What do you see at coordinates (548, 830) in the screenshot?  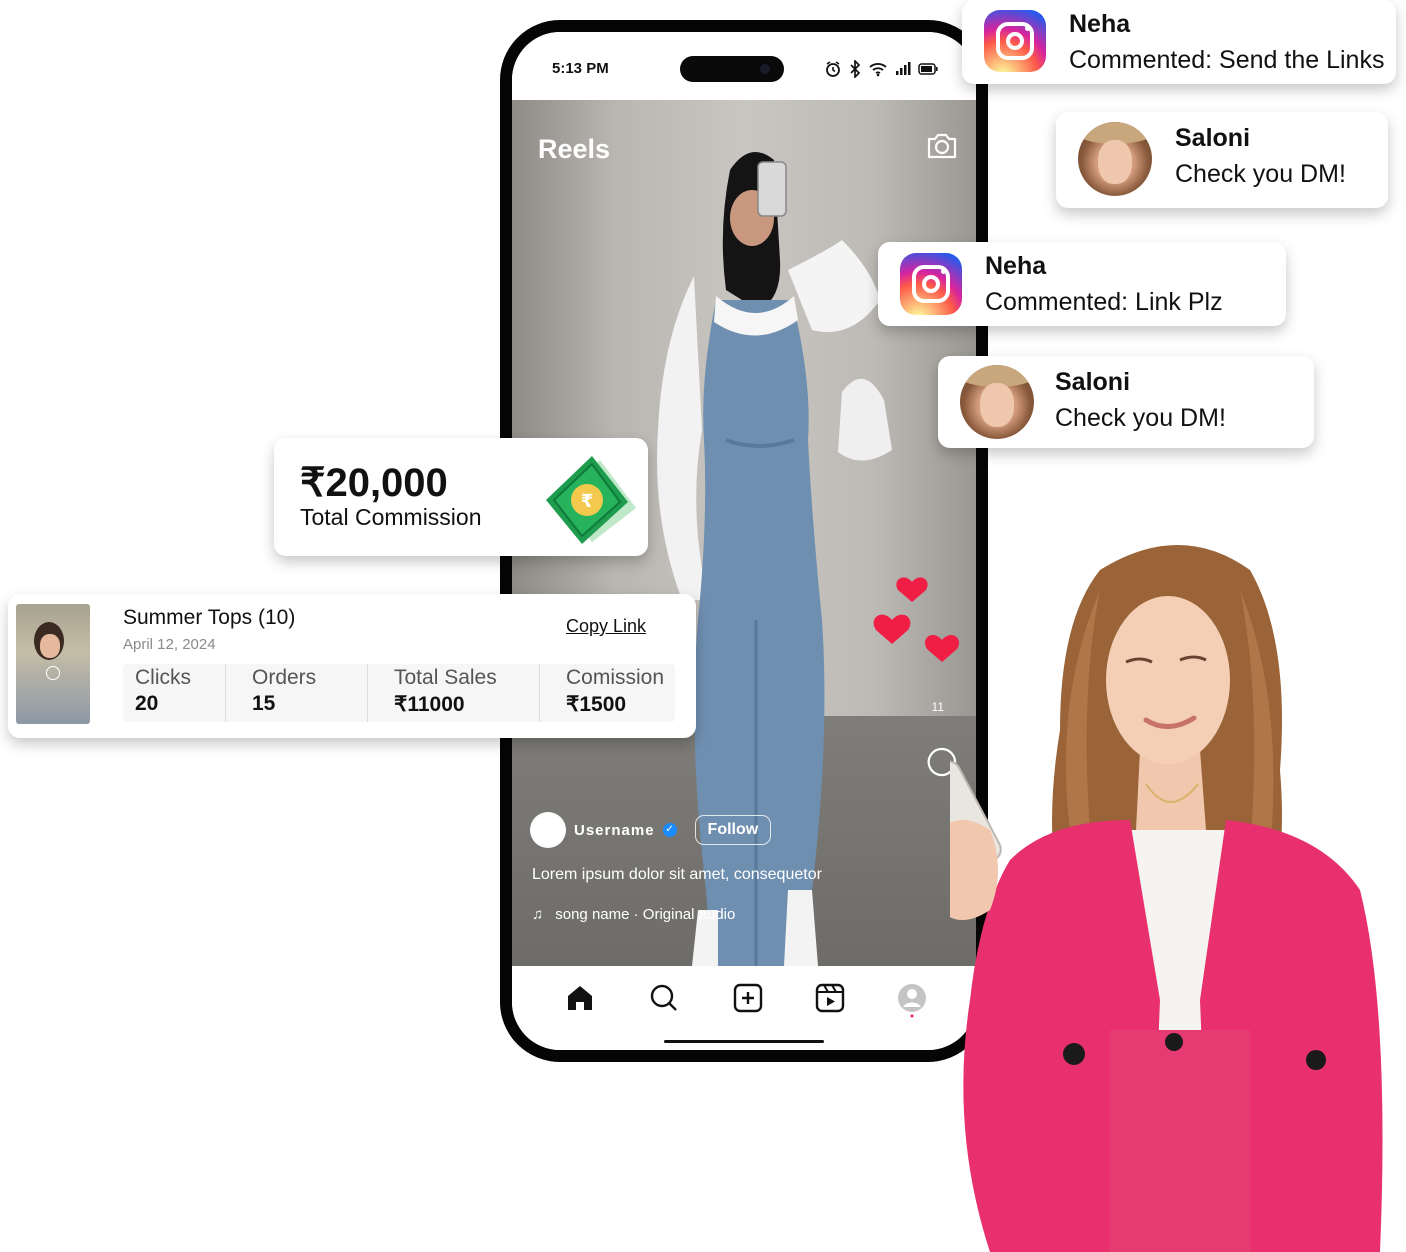 I see `user-avatar` at bounding box center [548, 830].